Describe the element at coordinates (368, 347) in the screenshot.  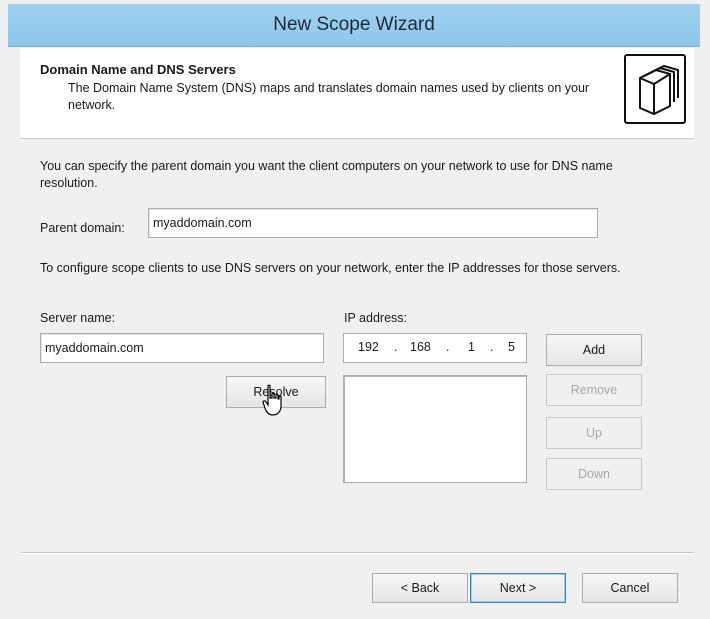
I see `ip-octet-1: 192` at that location.